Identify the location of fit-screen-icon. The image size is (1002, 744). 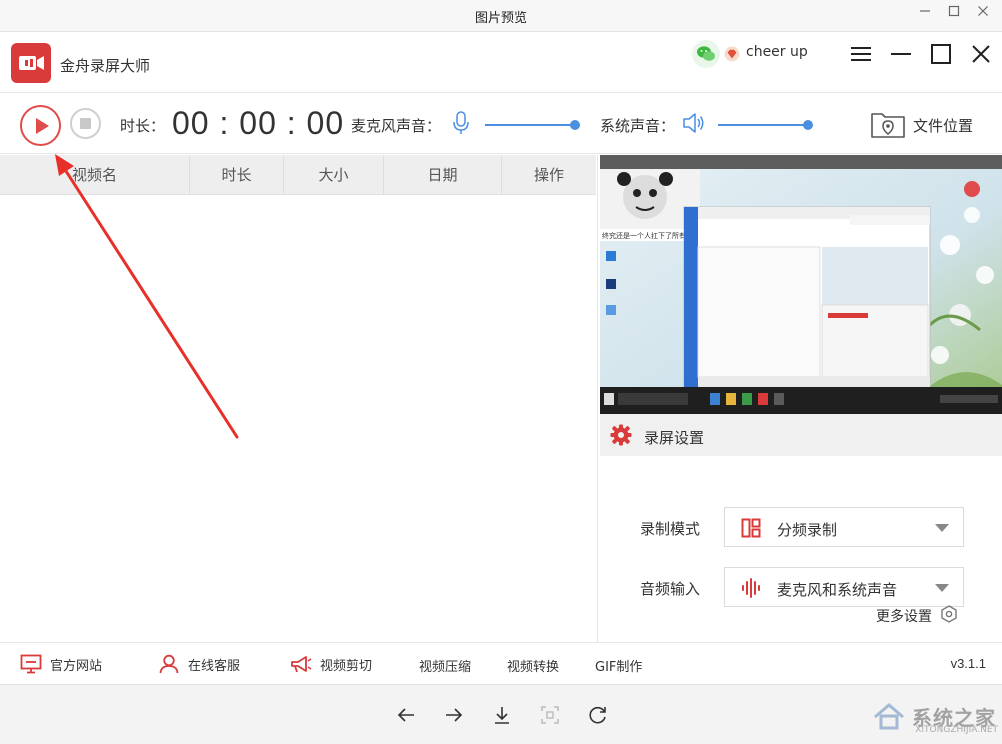
(550, 715).